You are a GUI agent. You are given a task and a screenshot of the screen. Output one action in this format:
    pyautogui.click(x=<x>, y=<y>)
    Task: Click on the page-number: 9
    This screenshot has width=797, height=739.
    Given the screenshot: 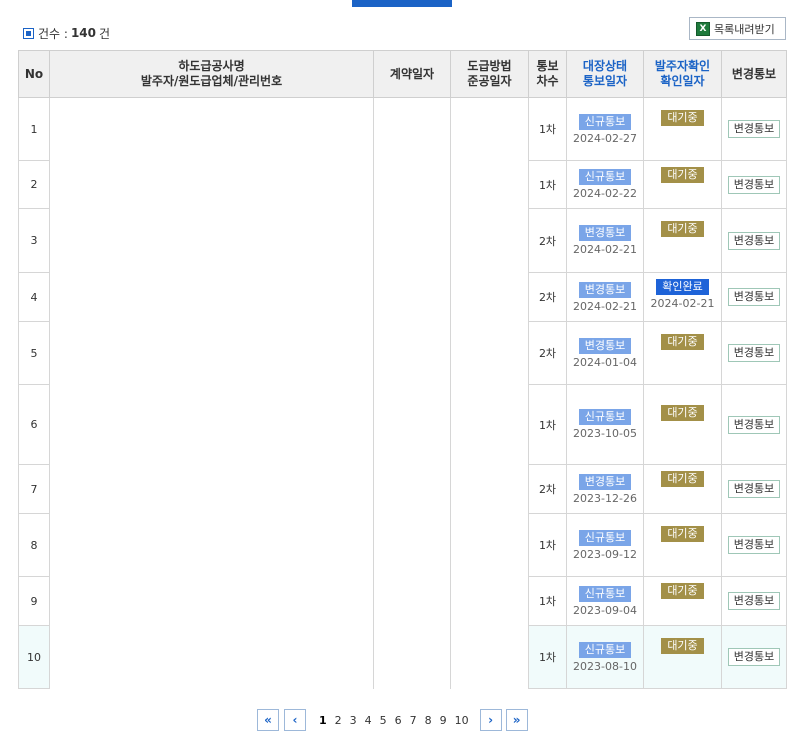 What is the action you would take?
    pyautogui.click(x=443, y=720)
    